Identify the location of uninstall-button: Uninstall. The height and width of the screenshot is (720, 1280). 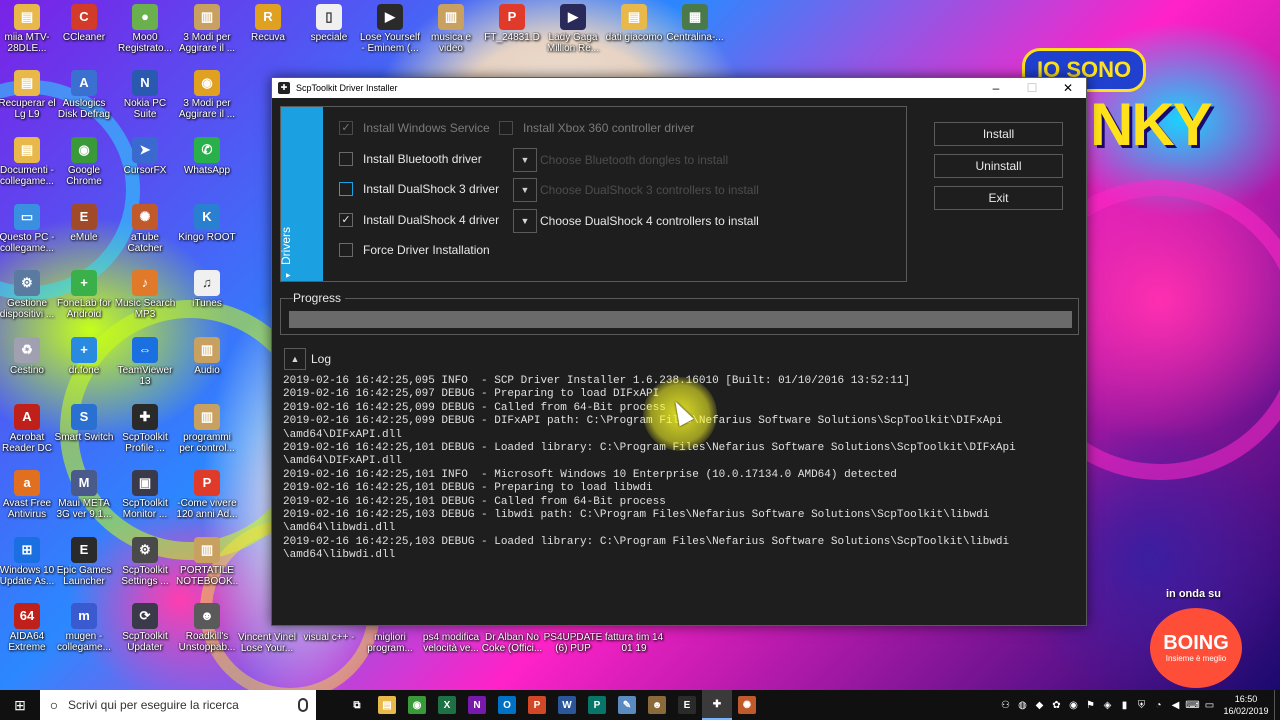
(998, 166).